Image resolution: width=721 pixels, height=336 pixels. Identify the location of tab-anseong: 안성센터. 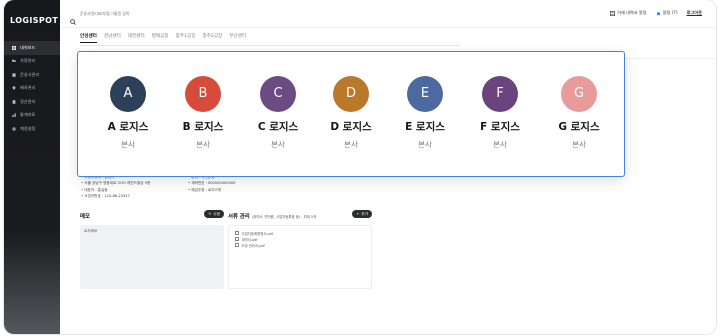
(88, 38).